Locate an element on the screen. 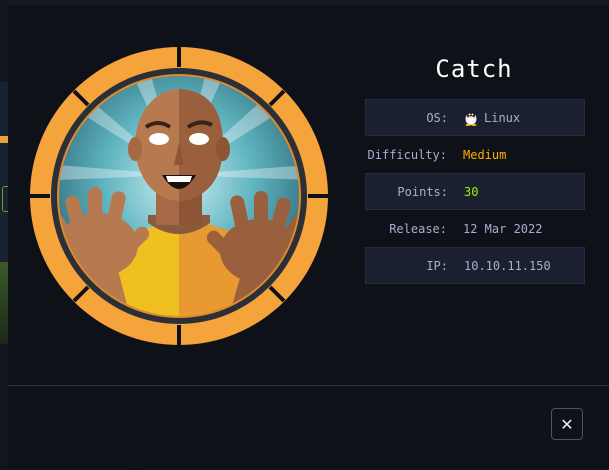 This screenshot has width=609, height=470. info-row-difficulty: Difficulty: Medium is located at coordinates (475, 154).